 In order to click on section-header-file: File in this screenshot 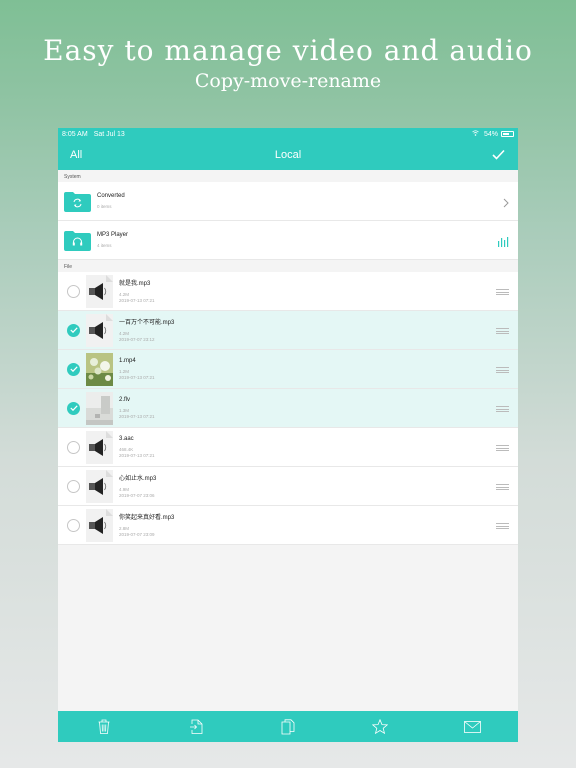, I will do `click(68, 267)`.